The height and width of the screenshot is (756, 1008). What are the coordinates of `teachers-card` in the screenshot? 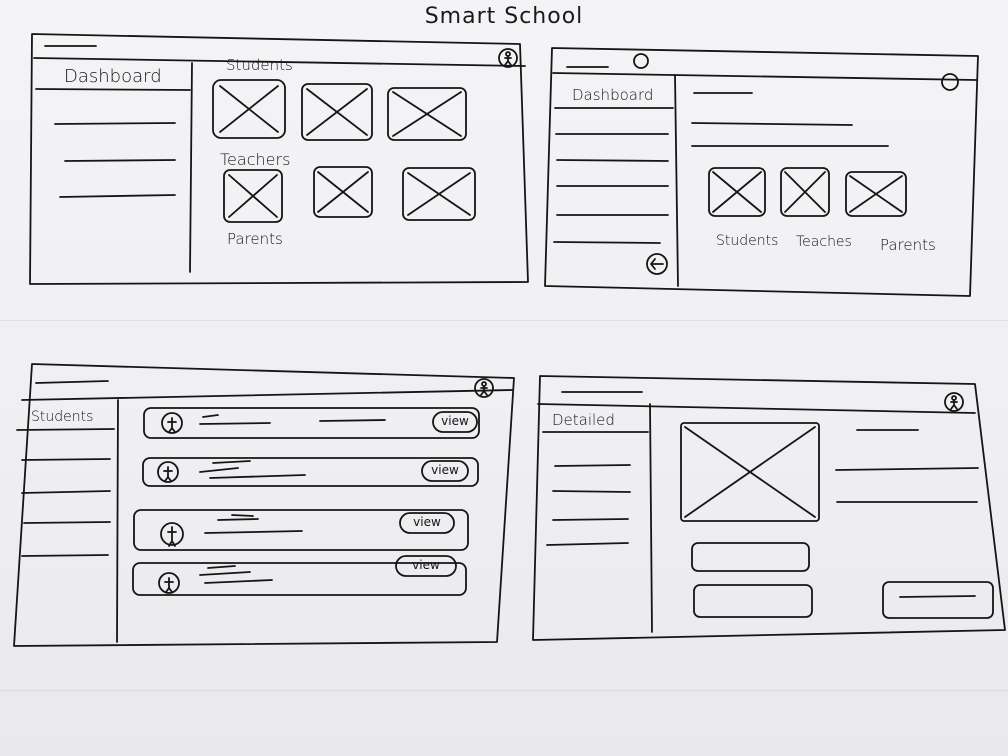 It's located at (805, 192).